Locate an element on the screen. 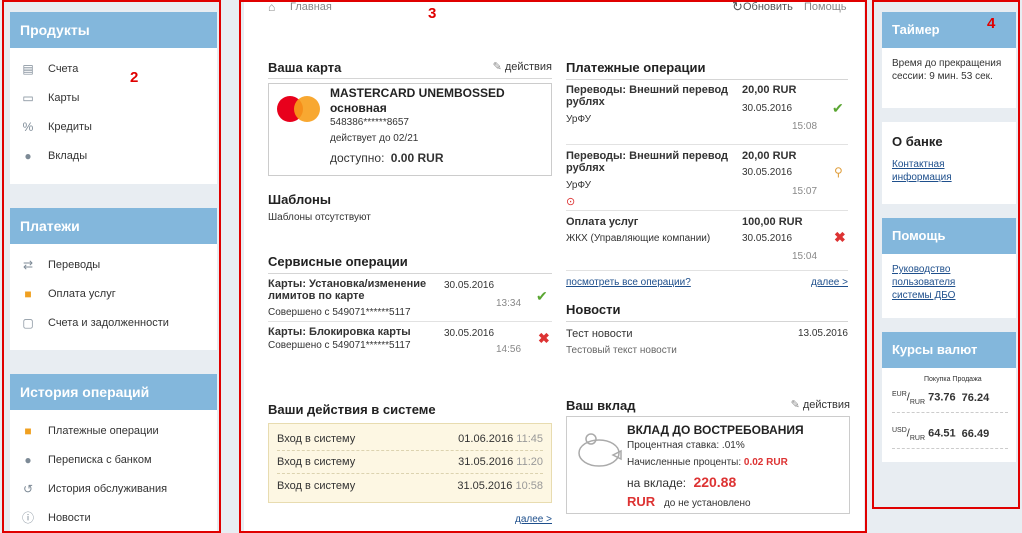  piggy-icon: ● is located at coordinates (28, 155).